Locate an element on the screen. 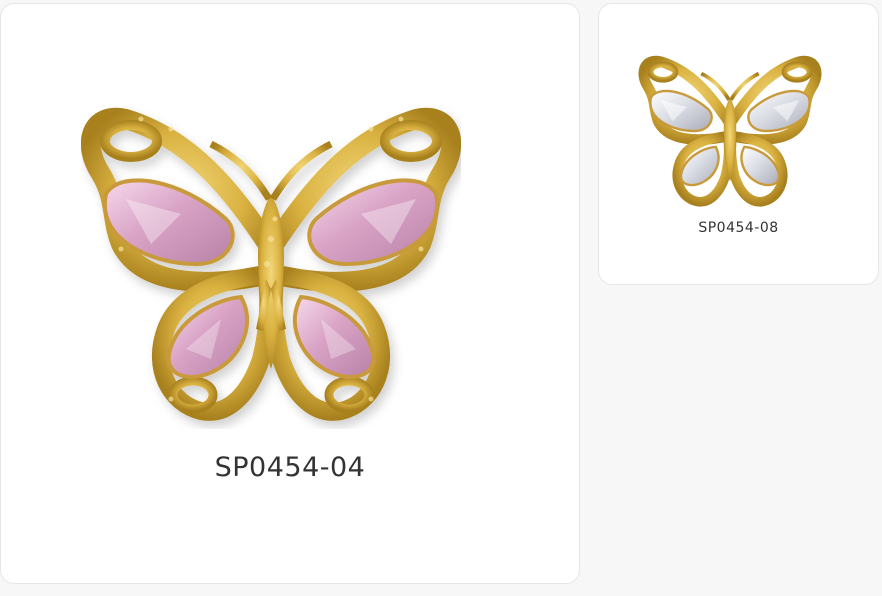 This screenshot has height=596, width=882. product-sku-label: SP0454-08 is located at coordinates (738, 228).